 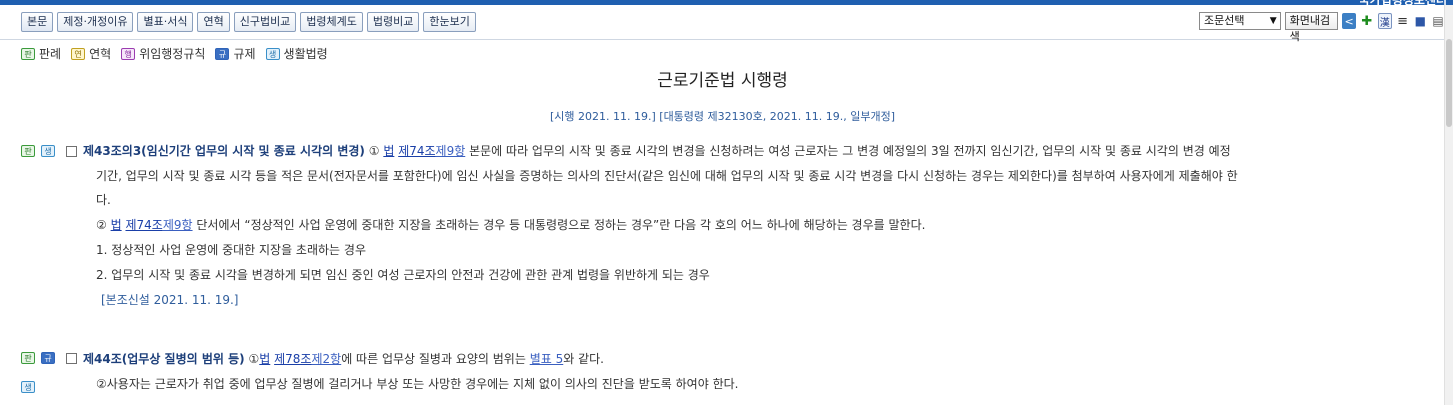 What do you see at coordinates (101, 225) in the screenshot?
I see `paragraph-number: ②` at bounding box center [101, 225].